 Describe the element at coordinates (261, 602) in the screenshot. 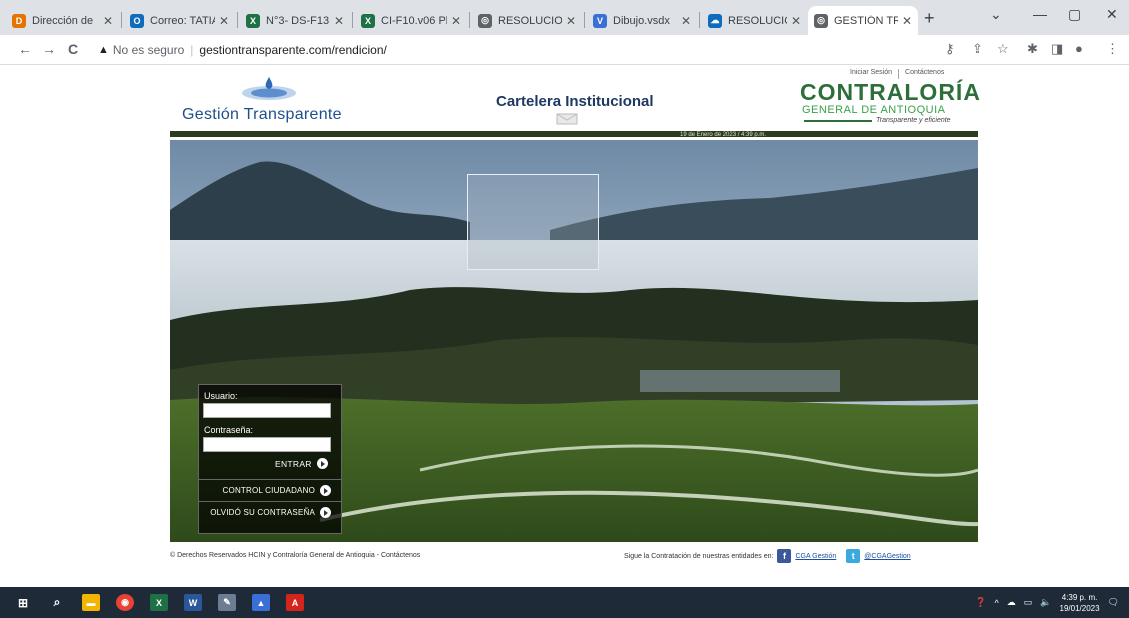

I see `app-icon: ▲` at that location.